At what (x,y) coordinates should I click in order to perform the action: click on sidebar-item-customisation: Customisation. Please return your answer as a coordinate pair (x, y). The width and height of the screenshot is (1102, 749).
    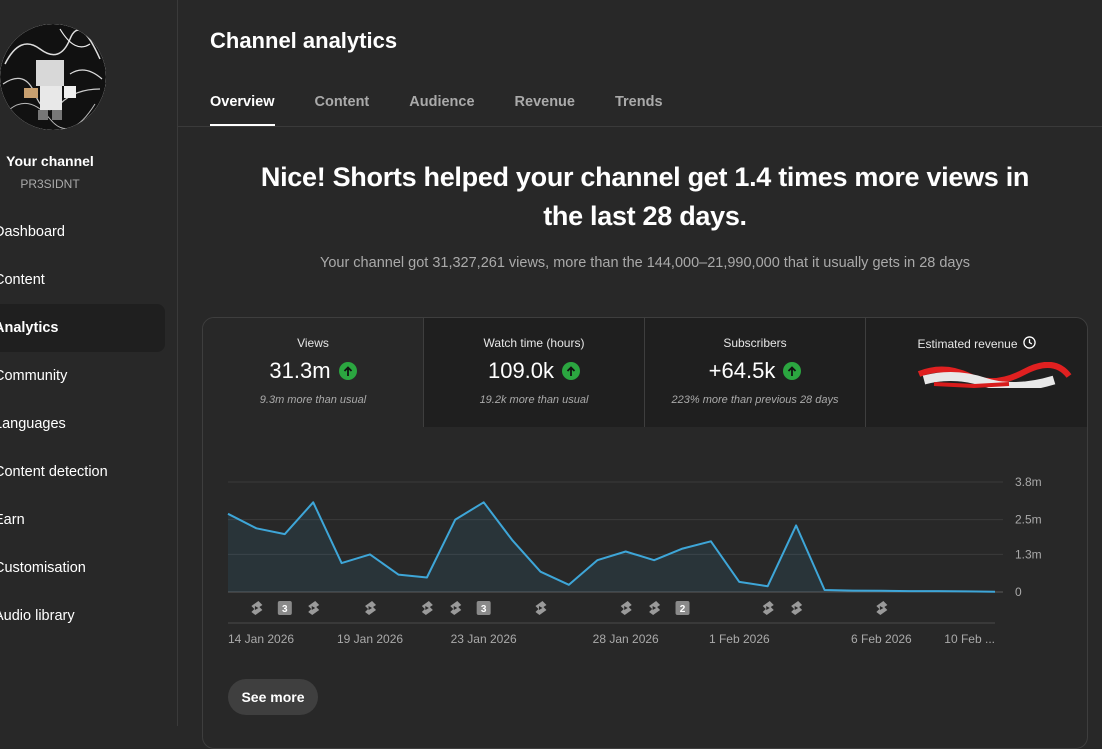
    Looking at the image, I should click on (82, 568).